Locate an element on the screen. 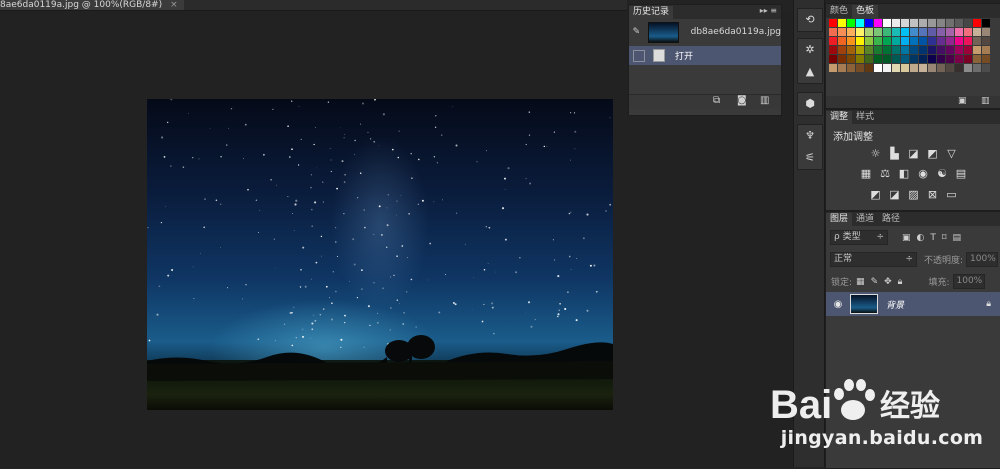  posterize-icon: ◪ is located at coordinates (894, 194).